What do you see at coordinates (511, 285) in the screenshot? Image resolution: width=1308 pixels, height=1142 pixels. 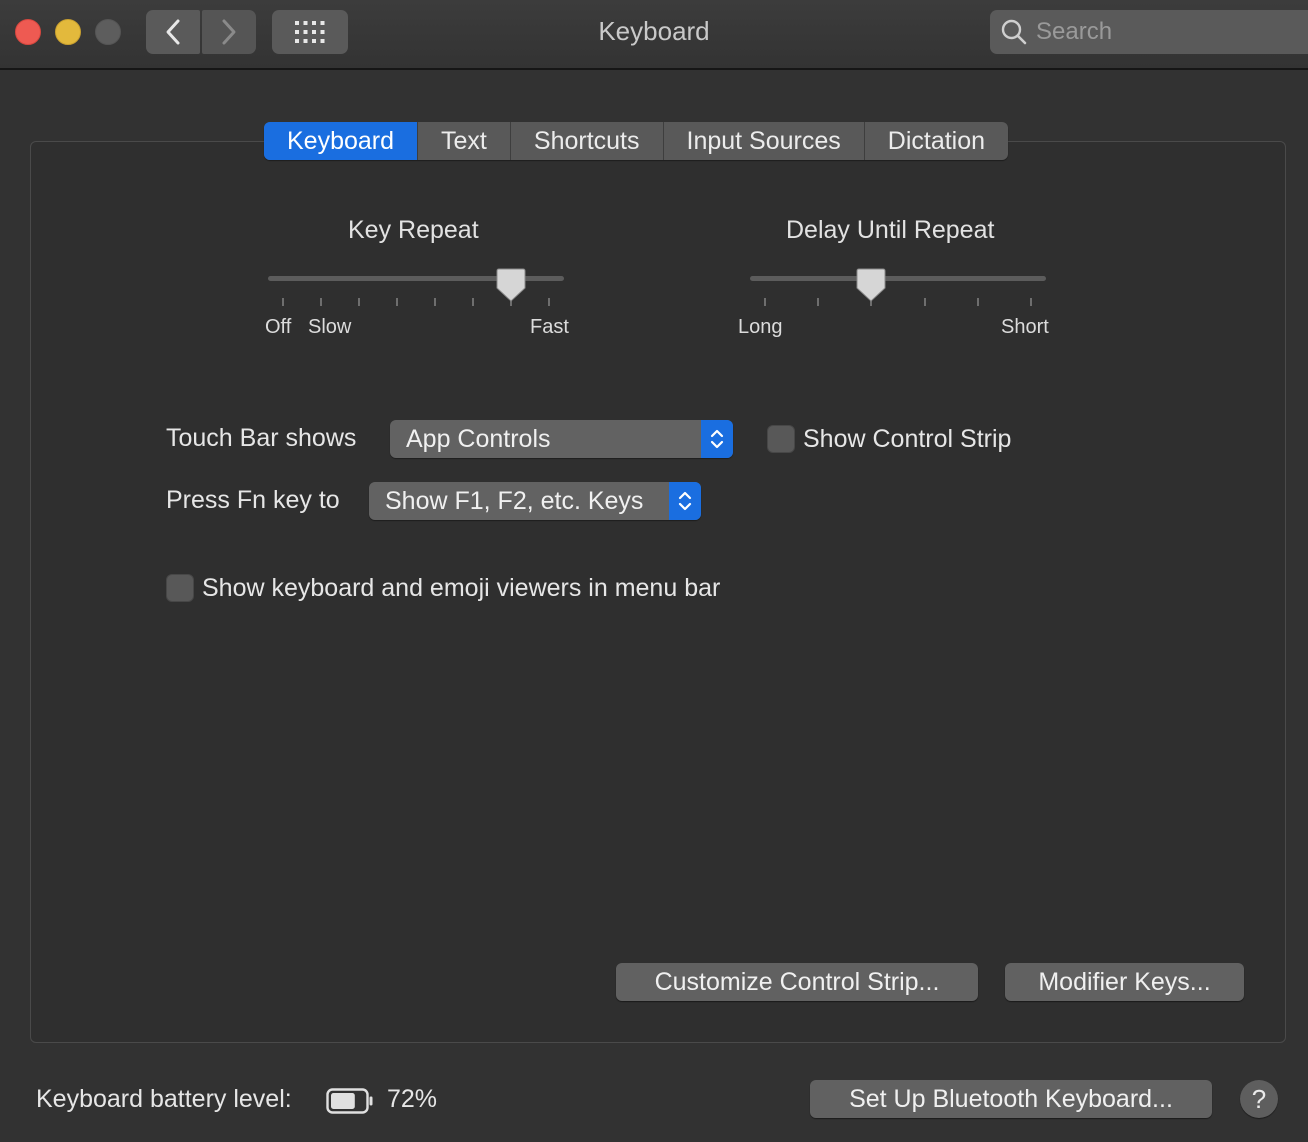 I see `key-repeat-knob` at bounding box center [511, 285].